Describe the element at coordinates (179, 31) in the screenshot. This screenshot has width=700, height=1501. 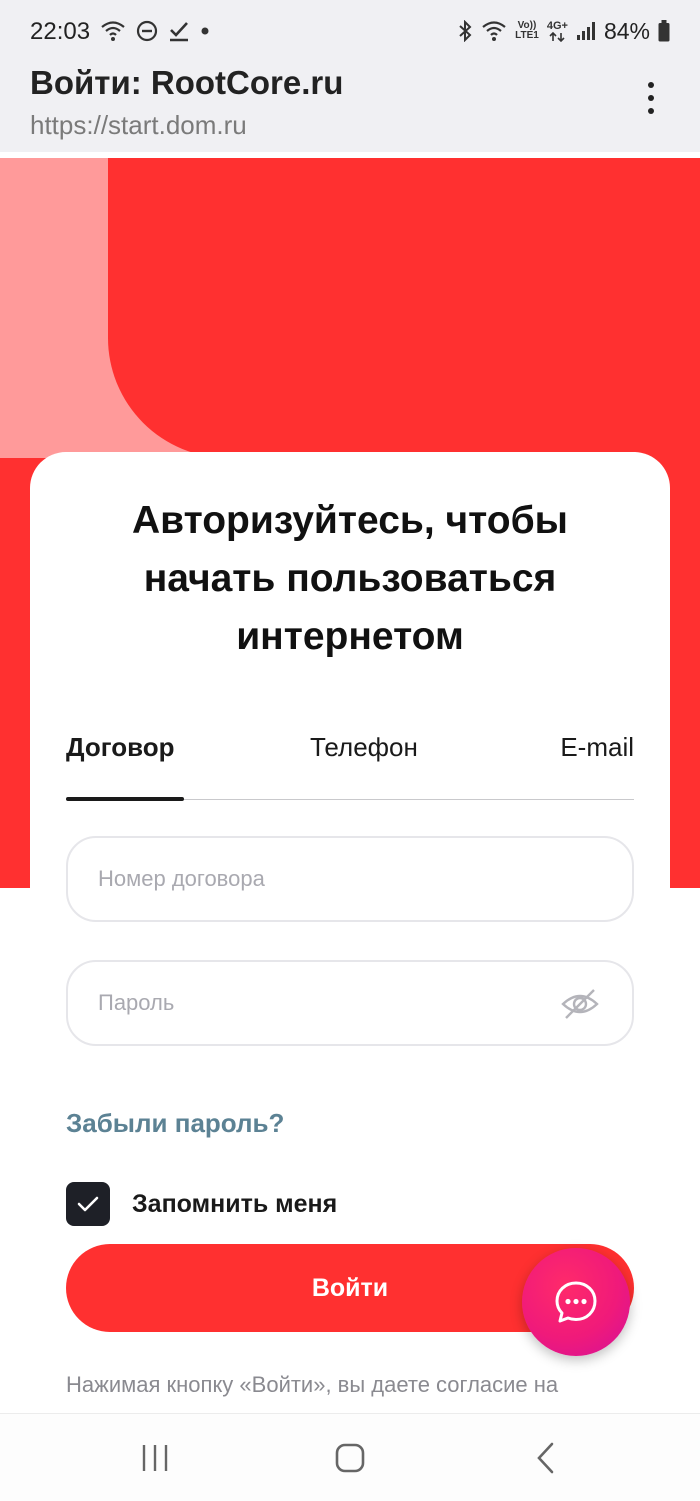
I see `check-download-icon` at that location.